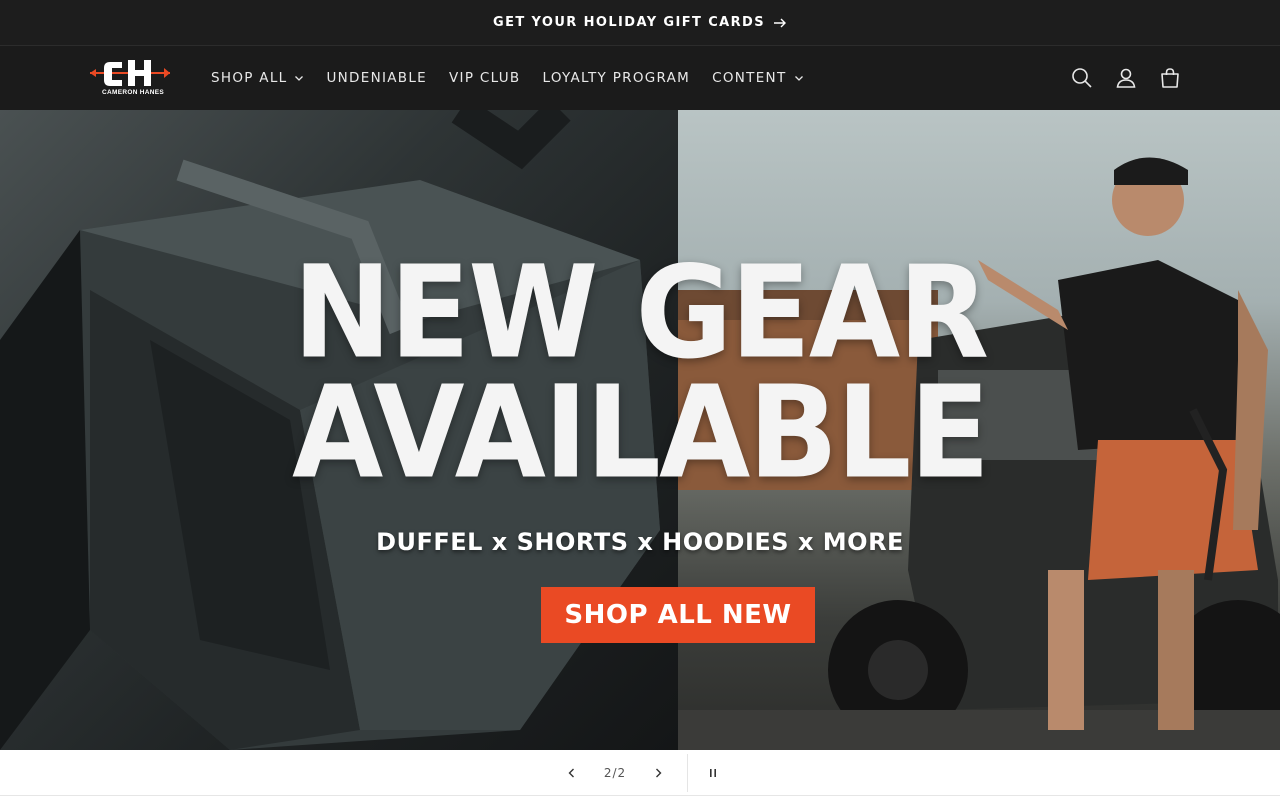  I want to click on previous-slide-button, so click(572, 773).